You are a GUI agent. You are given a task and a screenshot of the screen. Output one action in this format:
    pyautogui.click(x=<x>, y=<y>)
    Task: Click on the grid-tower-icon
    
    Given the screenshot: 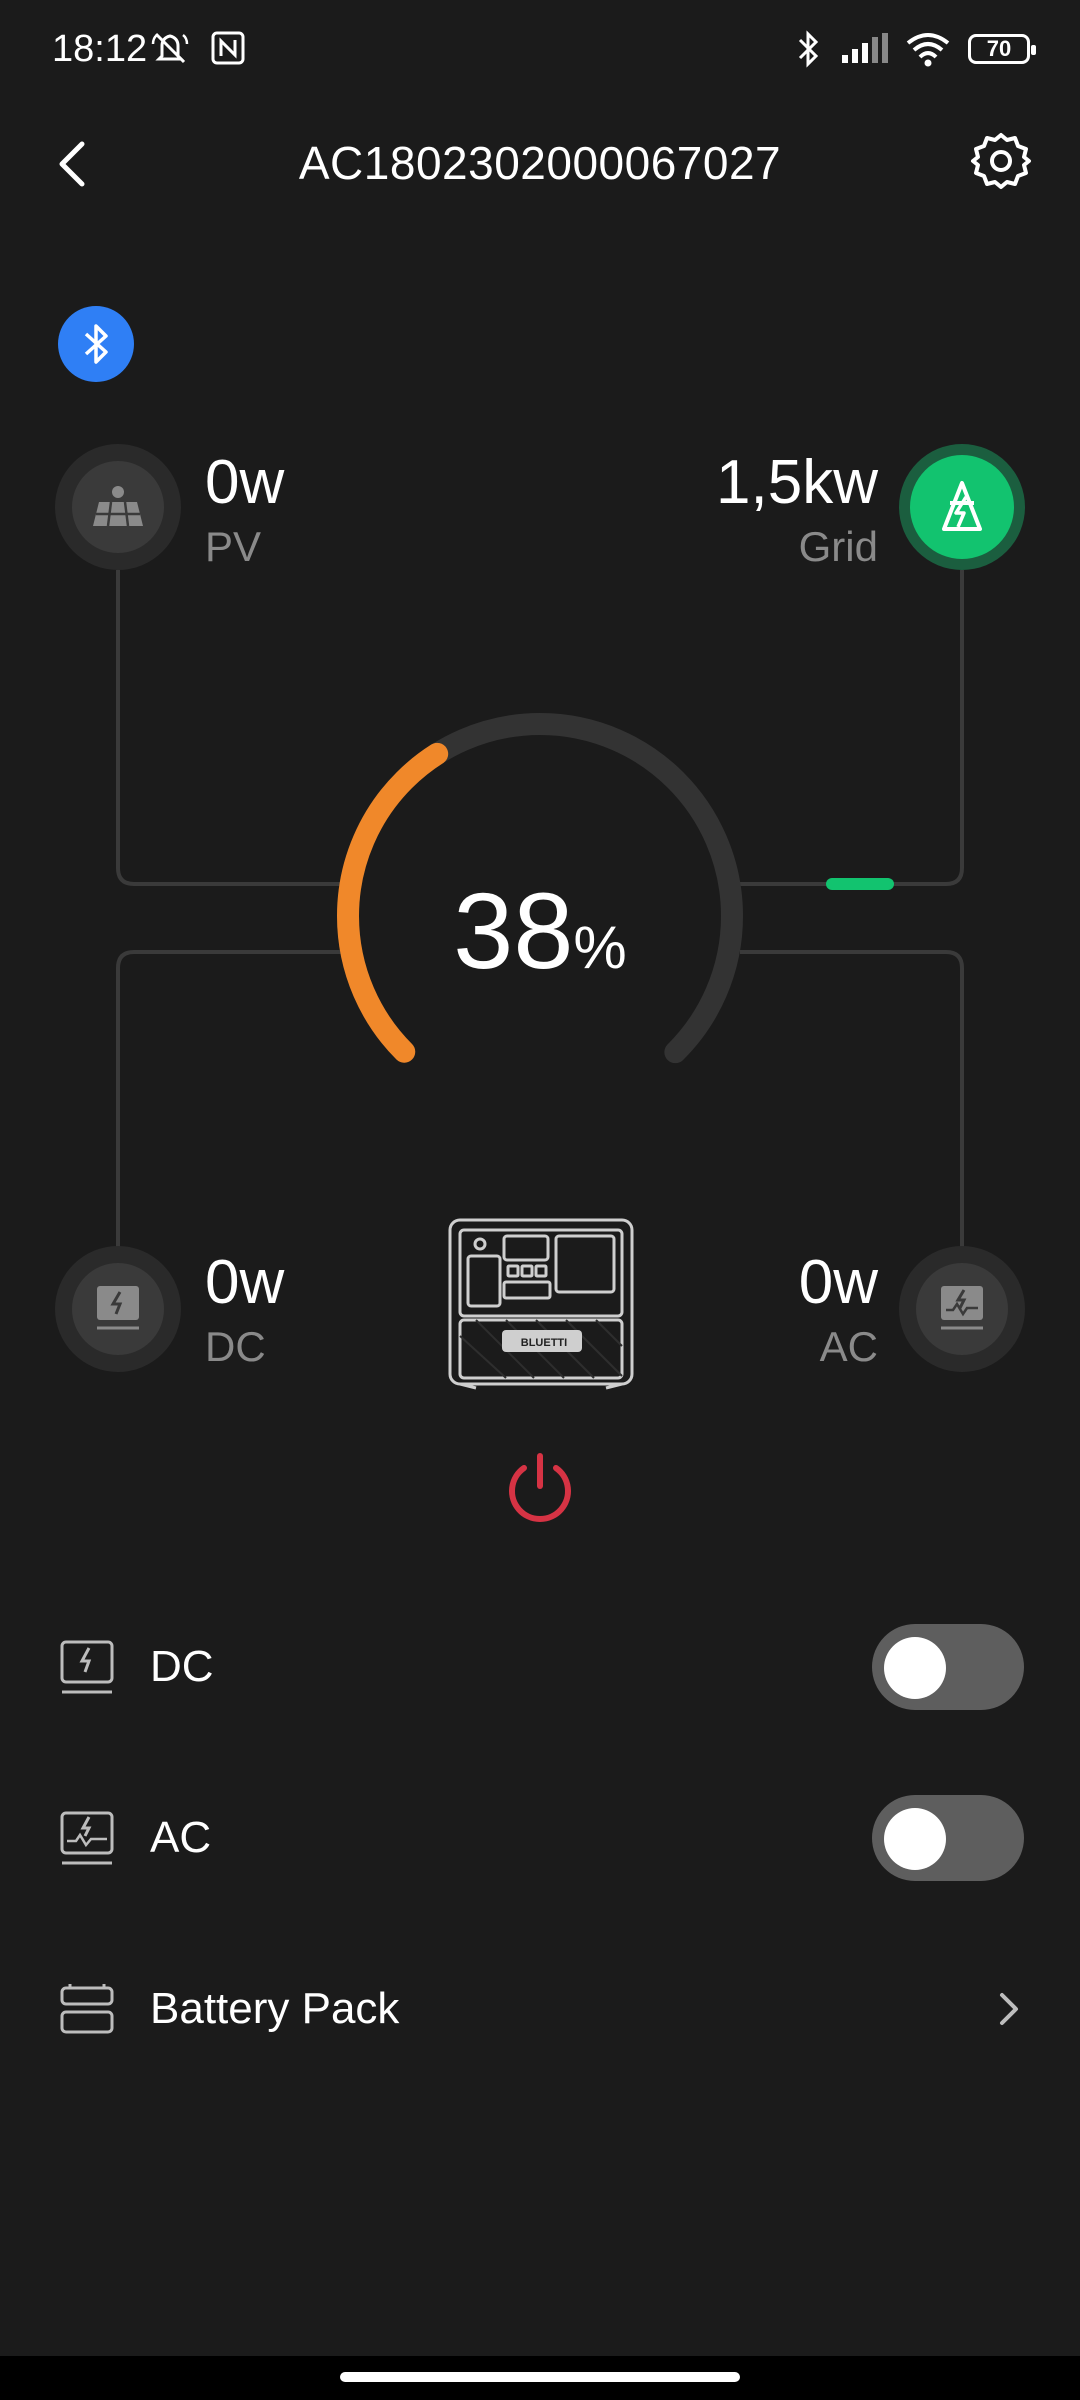 What is the action you would take?
    pyautogui.click(x=962, y=506)
    